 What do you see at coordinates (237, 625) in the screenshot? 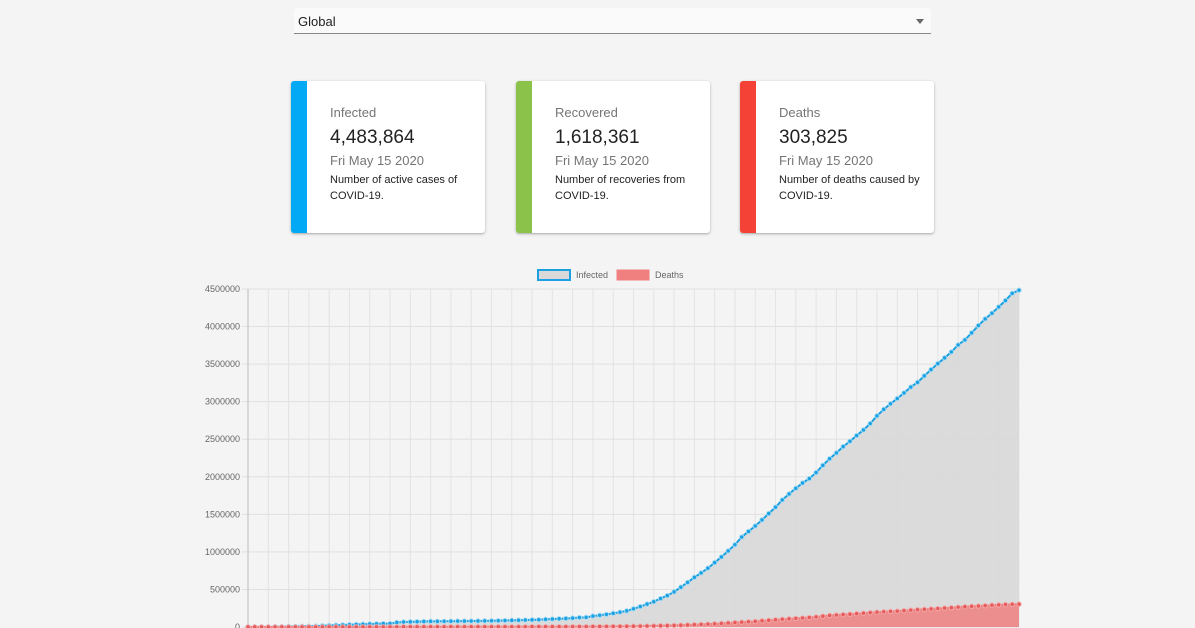
I see `y-tick-label: 0` at bounding box center [237, 625].